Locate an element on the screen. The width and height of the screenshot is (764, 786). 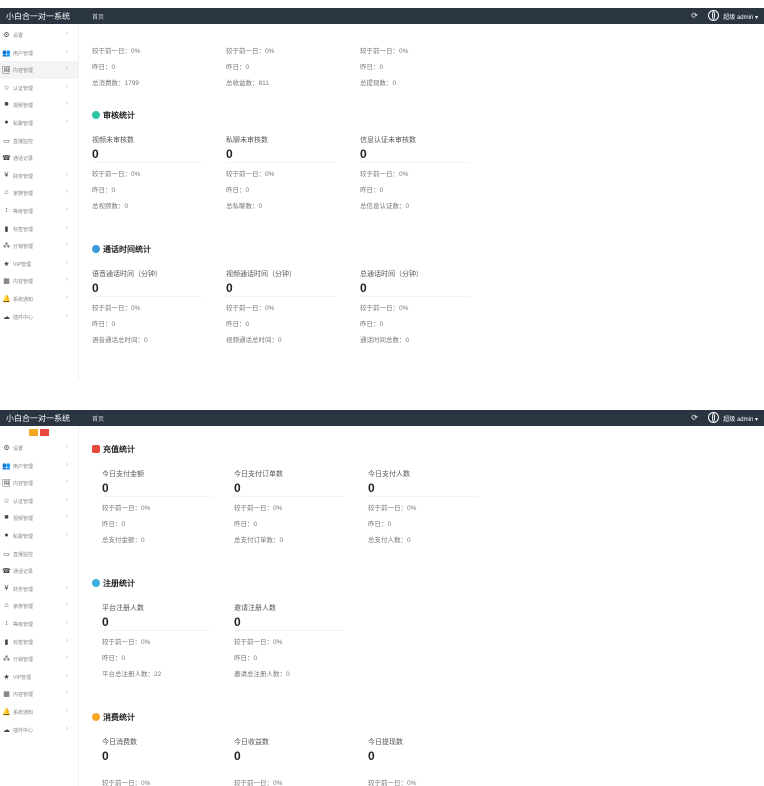
user-menu: 超级 admin ▾ is located at coordinates (740, 418).